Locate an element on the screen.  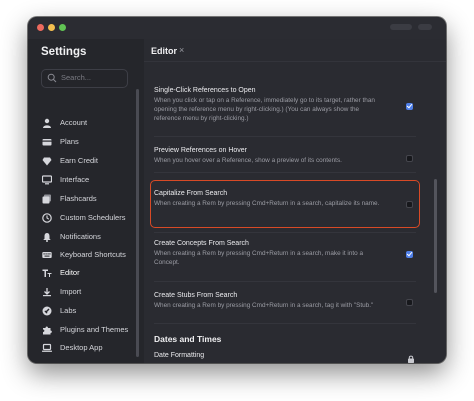
sidebar-item-notifications: Notifications is located at coordinates (86, 237).